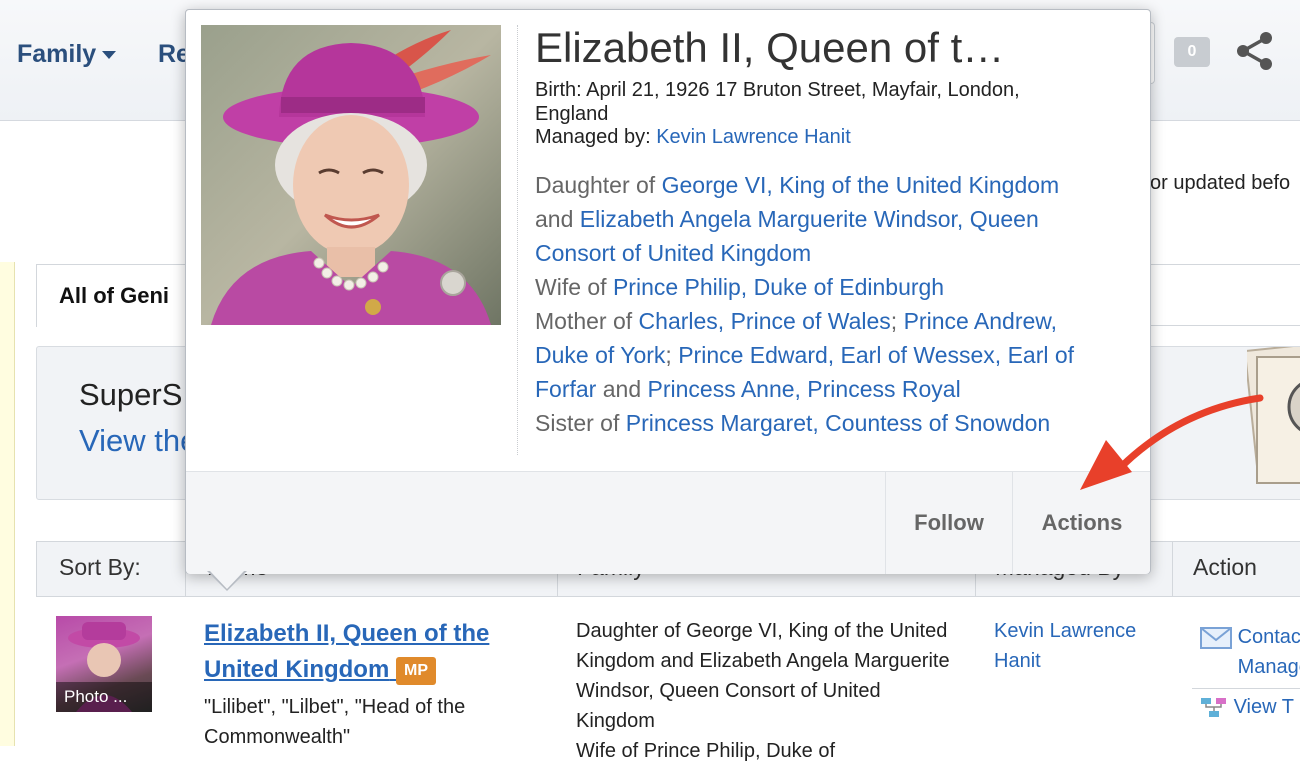 The width and height of the screenshot is (1300, 766). I want to click on managed-by-label: Managed by:, so click(593, 137).